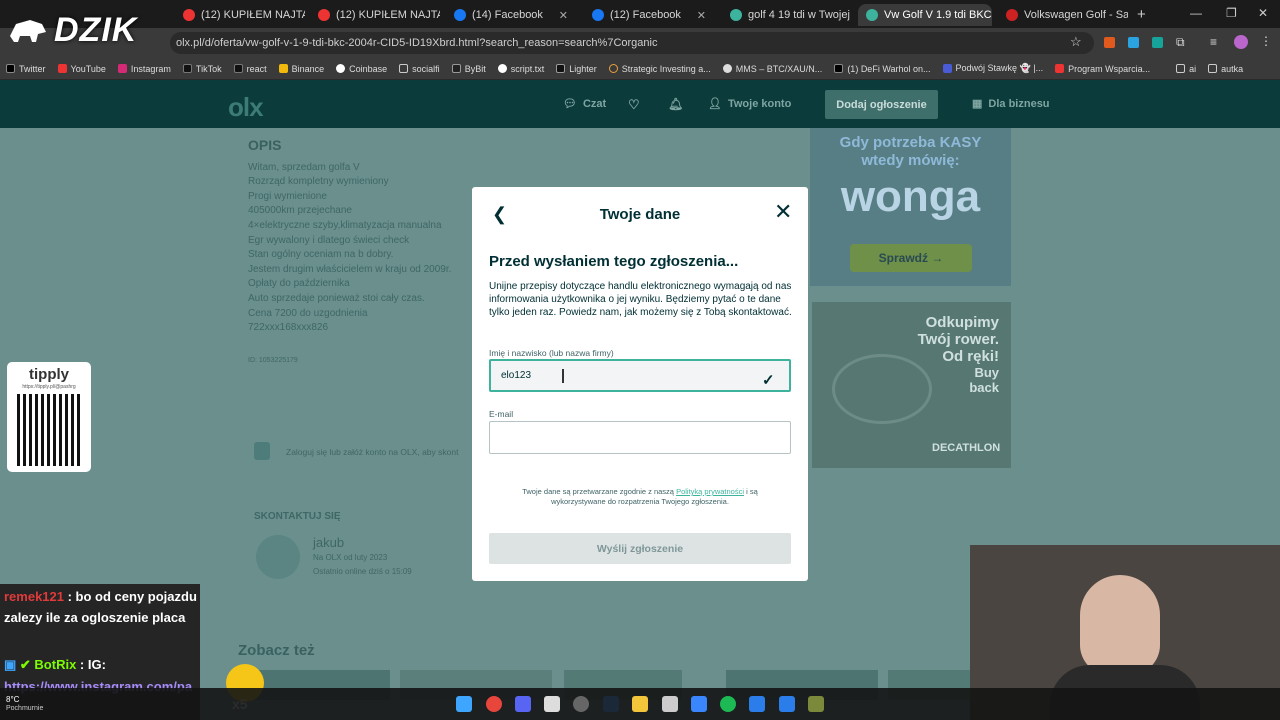 The height and width of the screenshot is (720, 1280). What do you see at coordinates (1141, 14) in the screenshot?
I see `new-tab-icon: +` at bounding box center [1141, 14].